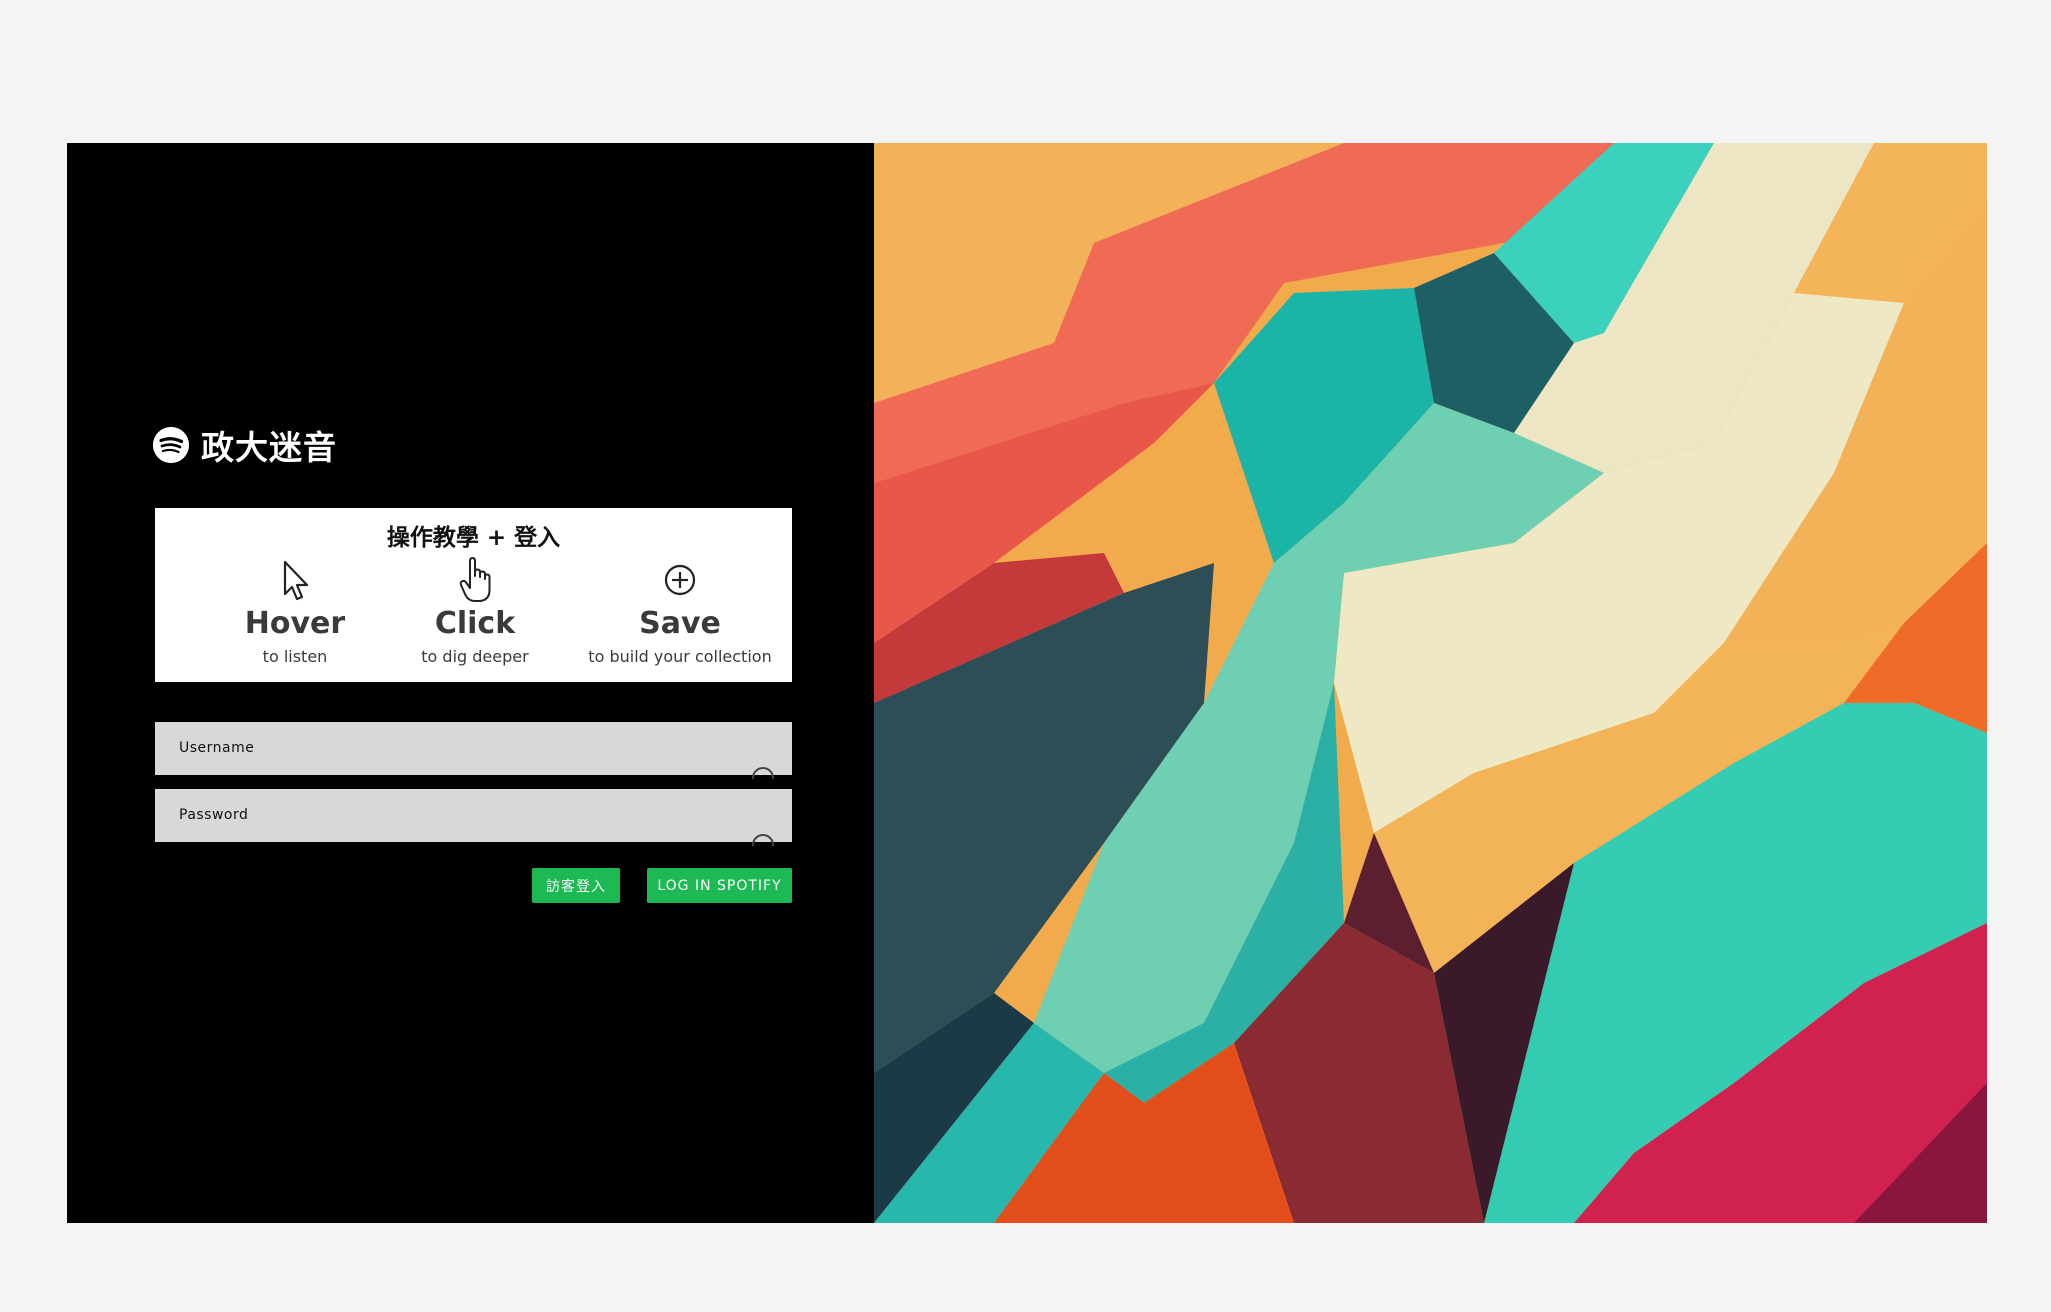  Describe the element at coordinates (475, 623) in the screenshot. I see `step-name: Click` at that location.